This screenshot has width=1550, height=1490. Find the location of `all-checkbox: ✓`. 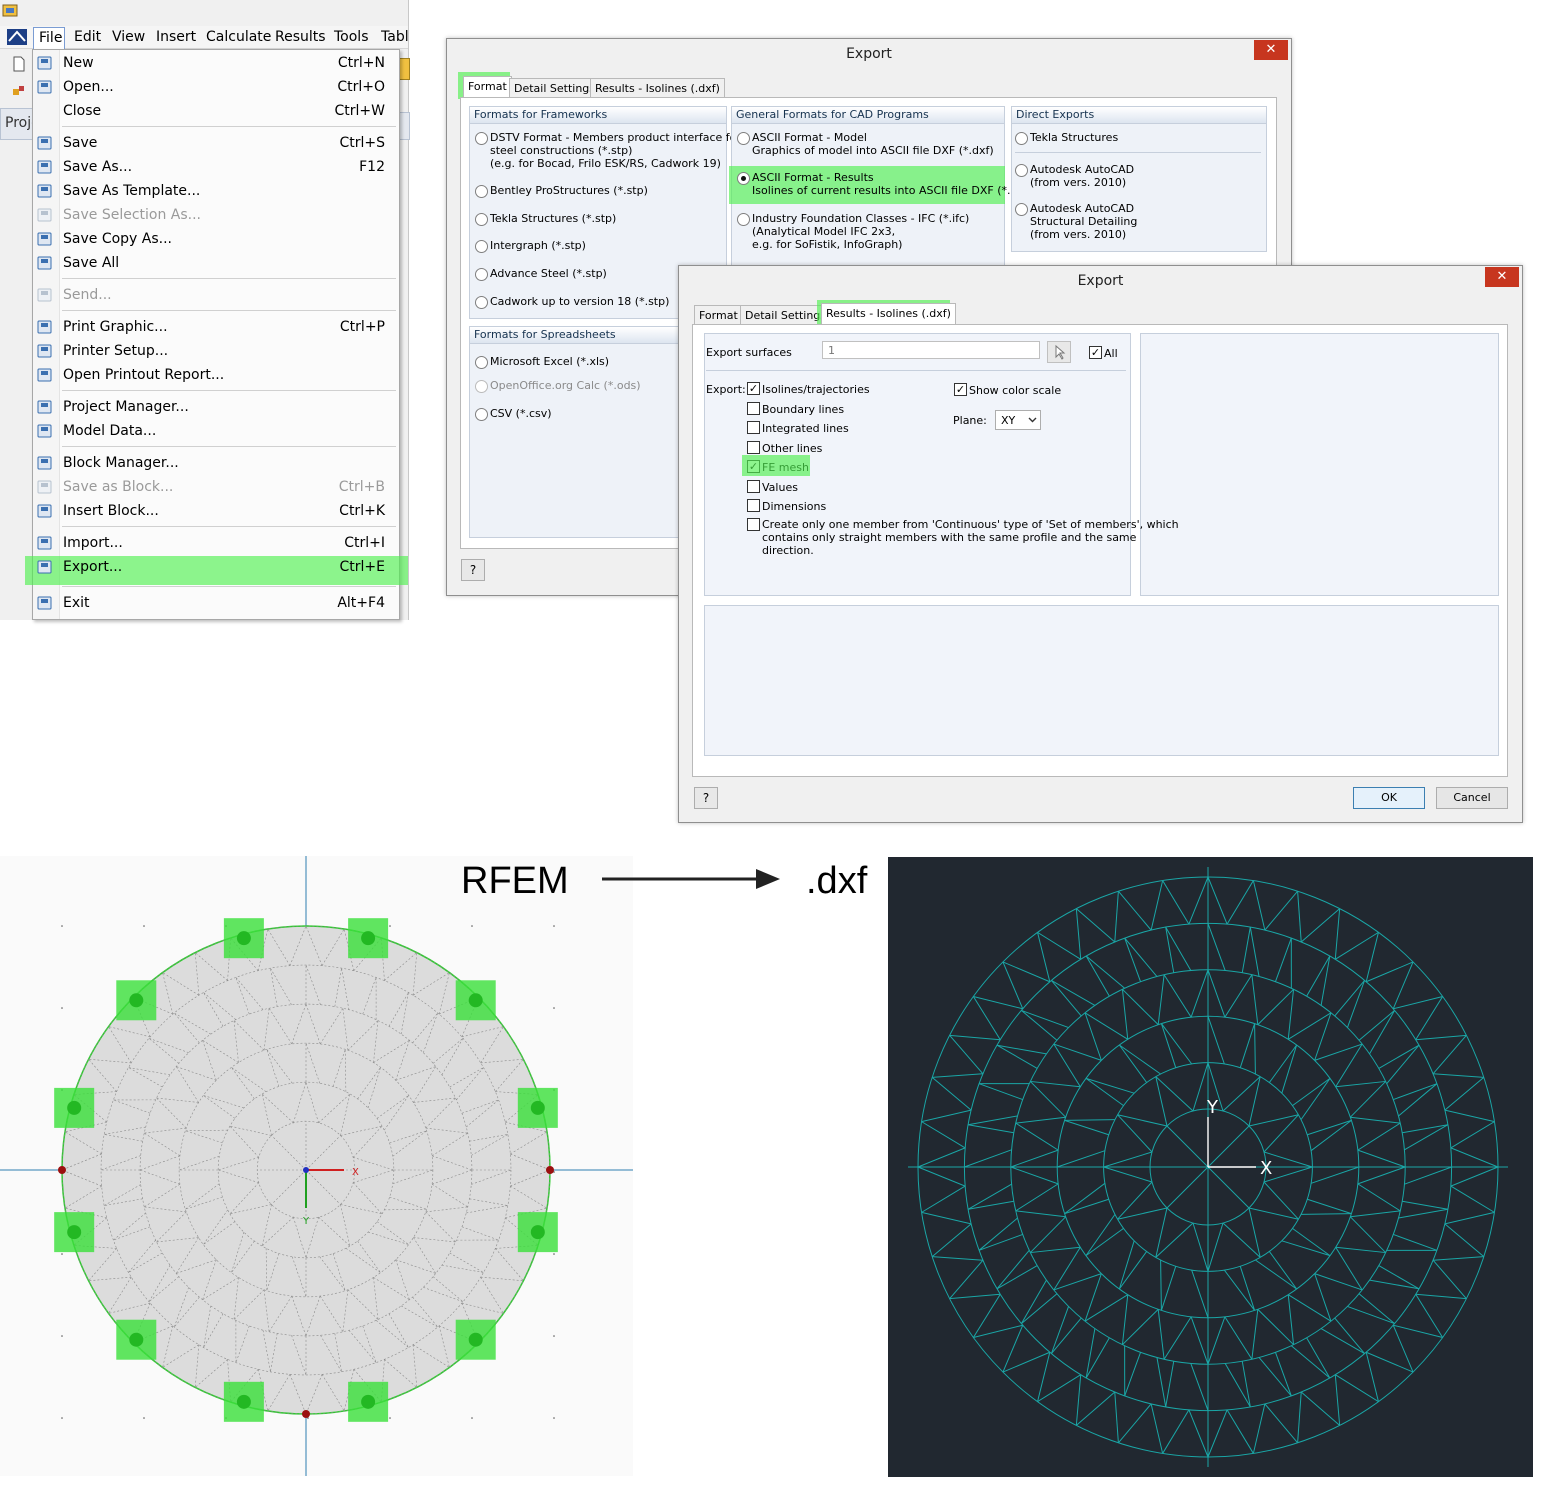

all-checkbox: ✓ is located at coordinates (1095, 352).